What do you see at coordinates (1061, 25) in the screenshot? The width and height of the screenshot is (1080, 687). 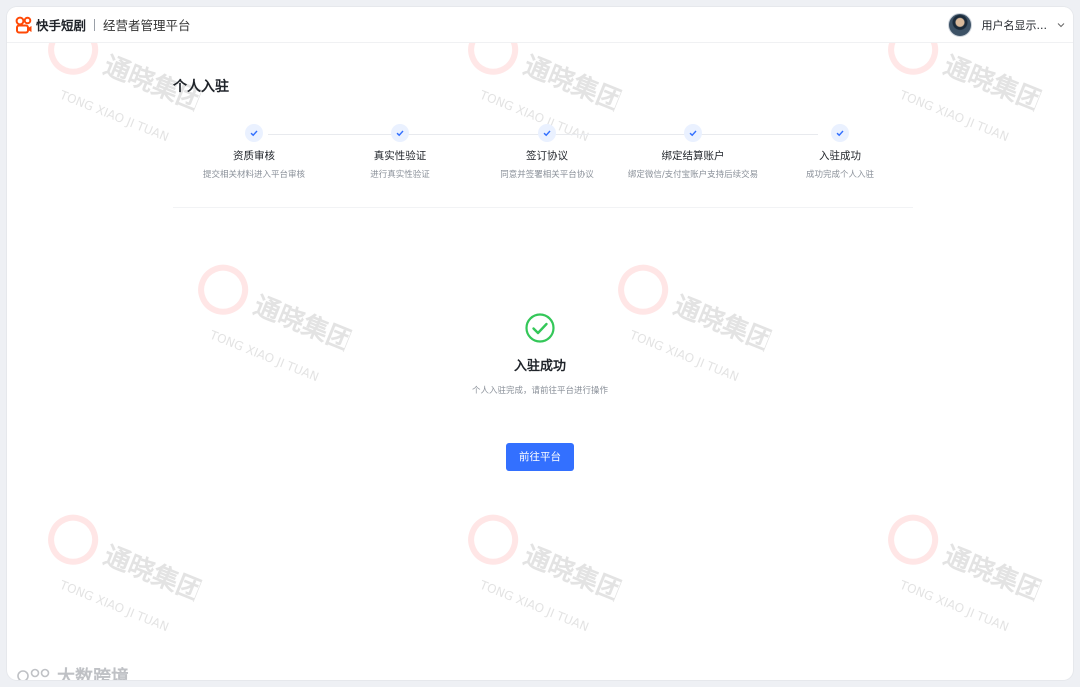 I see `chevron-down-icon` at bounding box center [1061, 25].